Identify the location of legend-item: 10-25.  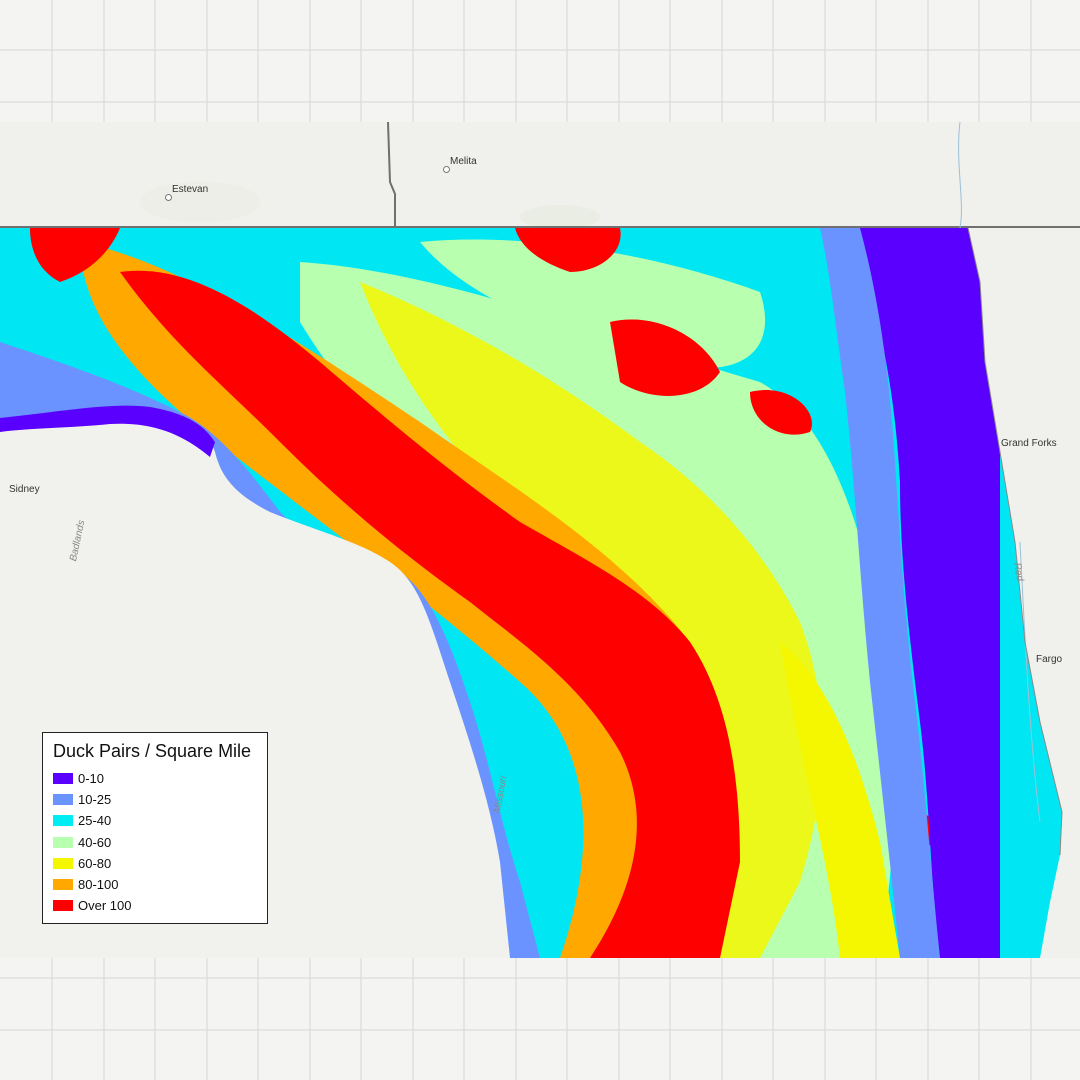
(155, 799).